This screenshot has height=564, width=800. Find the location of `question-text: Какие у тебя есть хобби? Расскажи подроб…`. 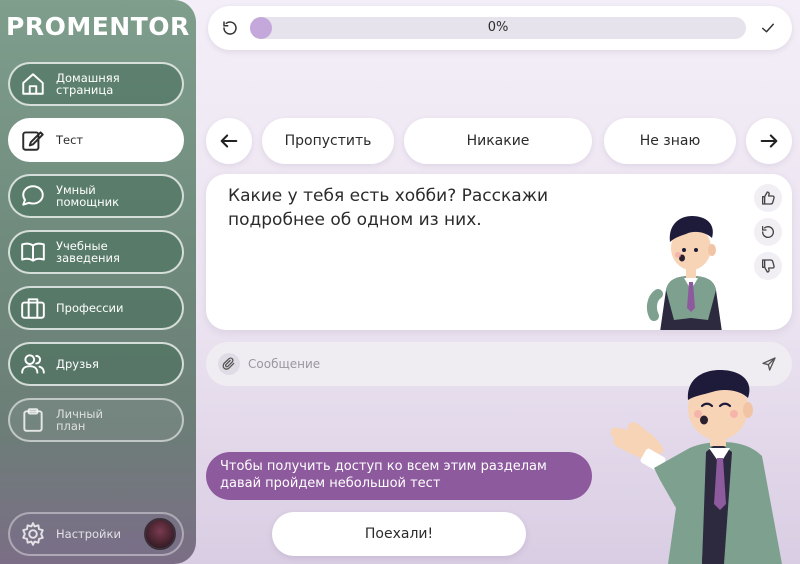

question-text: Какие у тебя есть хобби? Расскажи подроб… is located at coordinates (388, 208).